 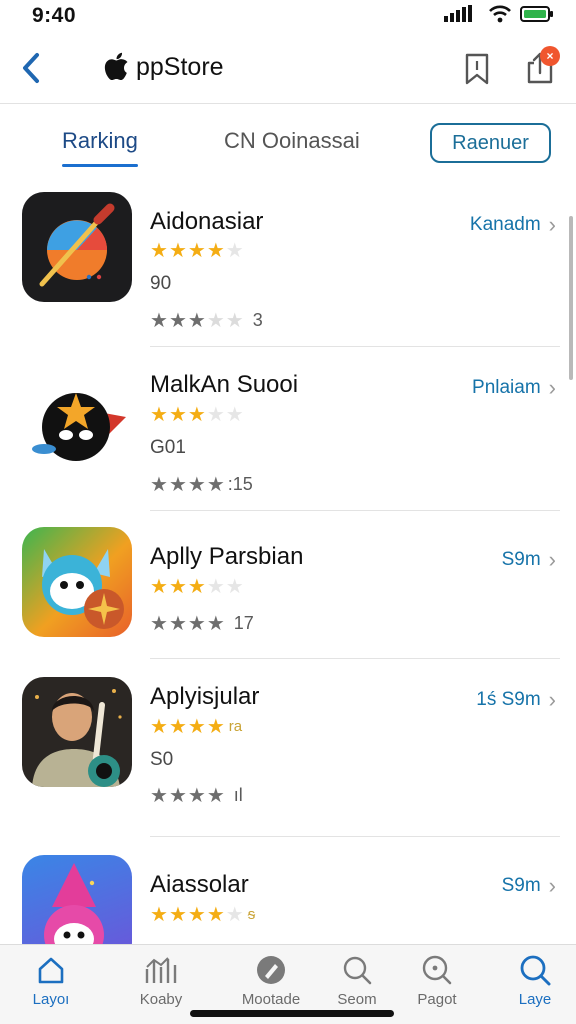 I want to click on tab-ranking: Rarking, so click(x=100, y=147).